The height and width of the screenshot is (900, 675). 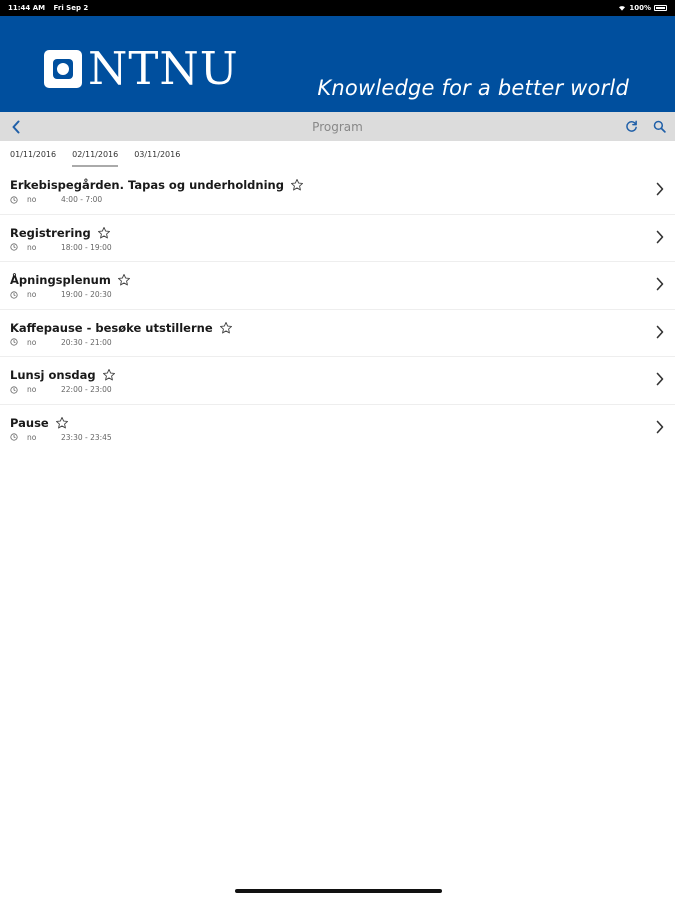 I want to click on tagline: Knowledge for a better world, so click(x=473, y=88).